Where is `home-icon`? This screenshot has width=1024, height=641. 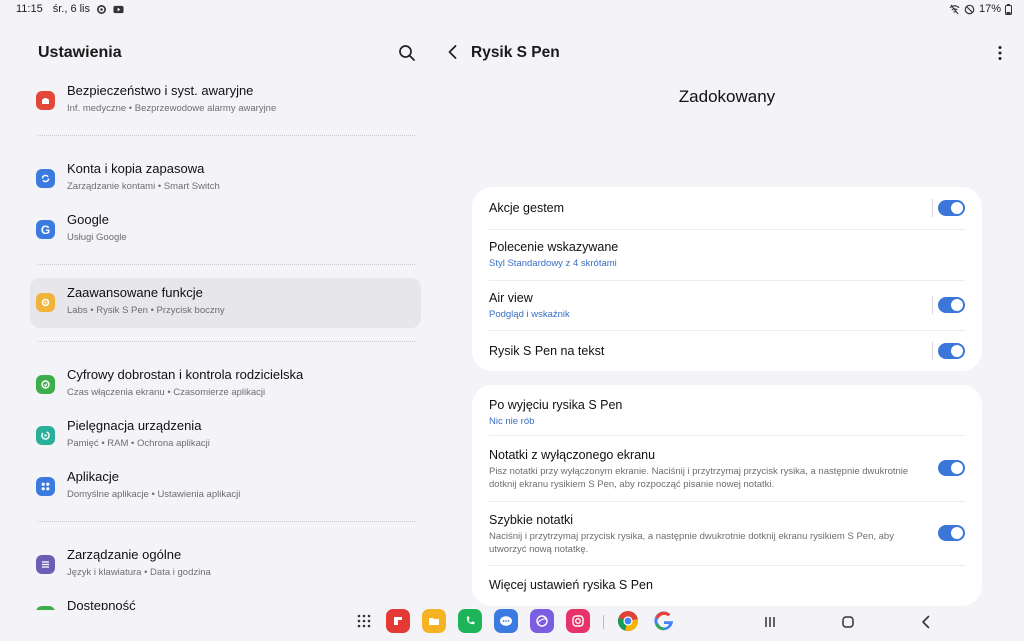
home-icon is located at coordinates (848, 622).